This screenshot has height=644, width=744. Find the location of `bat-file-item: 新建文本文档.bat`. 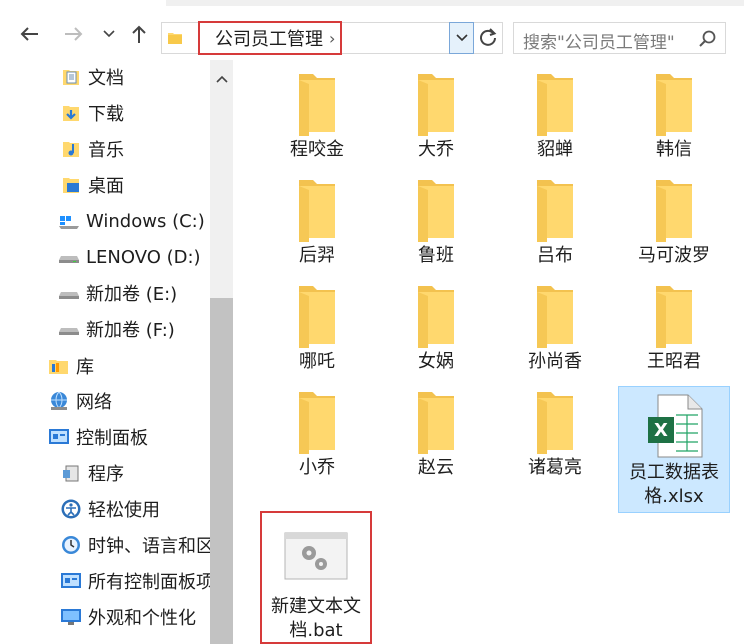

bat-file-item: 新建文本文档.bat is located at coordinates (316, 577).